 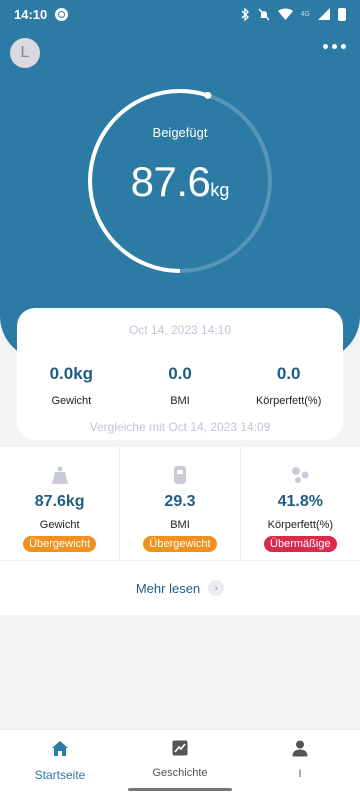 I want to click on bluetooth-icon, so click(x=245, y=14).